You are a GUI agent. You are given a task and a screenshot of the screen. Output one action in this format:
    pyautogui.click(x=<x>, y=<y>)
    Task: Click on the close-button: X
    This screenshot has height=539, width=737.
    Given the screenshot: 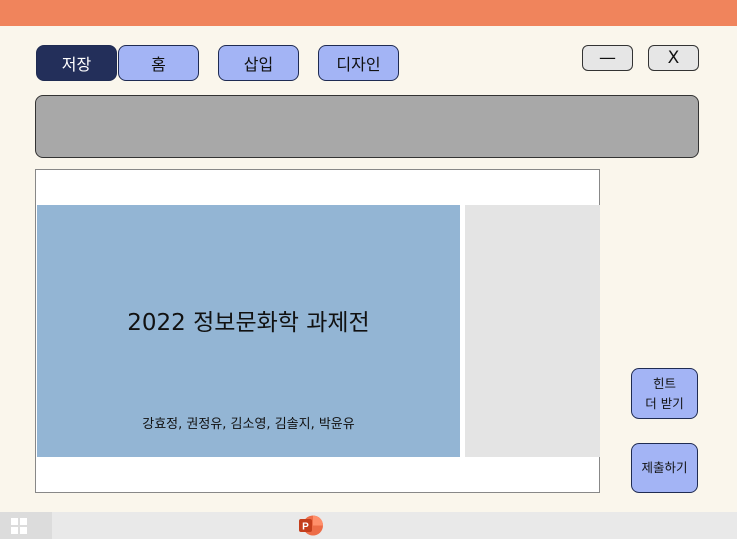 What is the action you would take?
    pyautogui.click(x=673, y=58)
    